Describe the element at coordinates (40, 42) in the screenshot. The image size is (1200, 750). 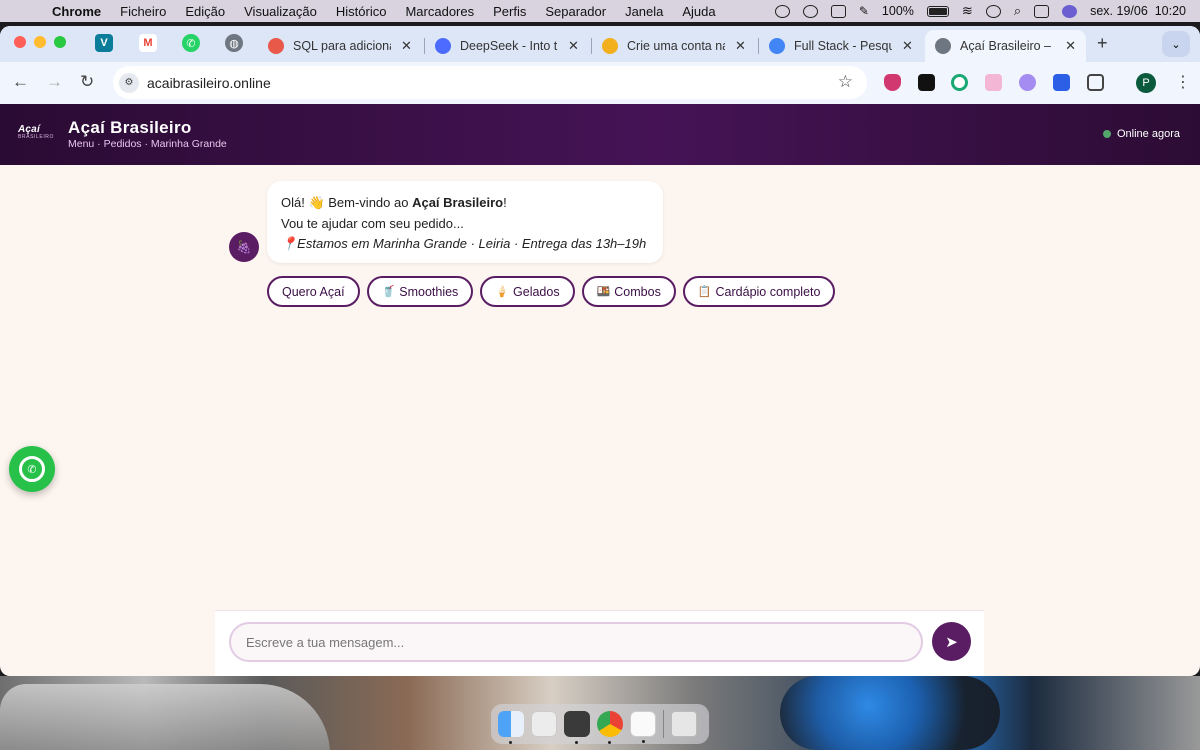
I see `minimize-window-button` at that location.